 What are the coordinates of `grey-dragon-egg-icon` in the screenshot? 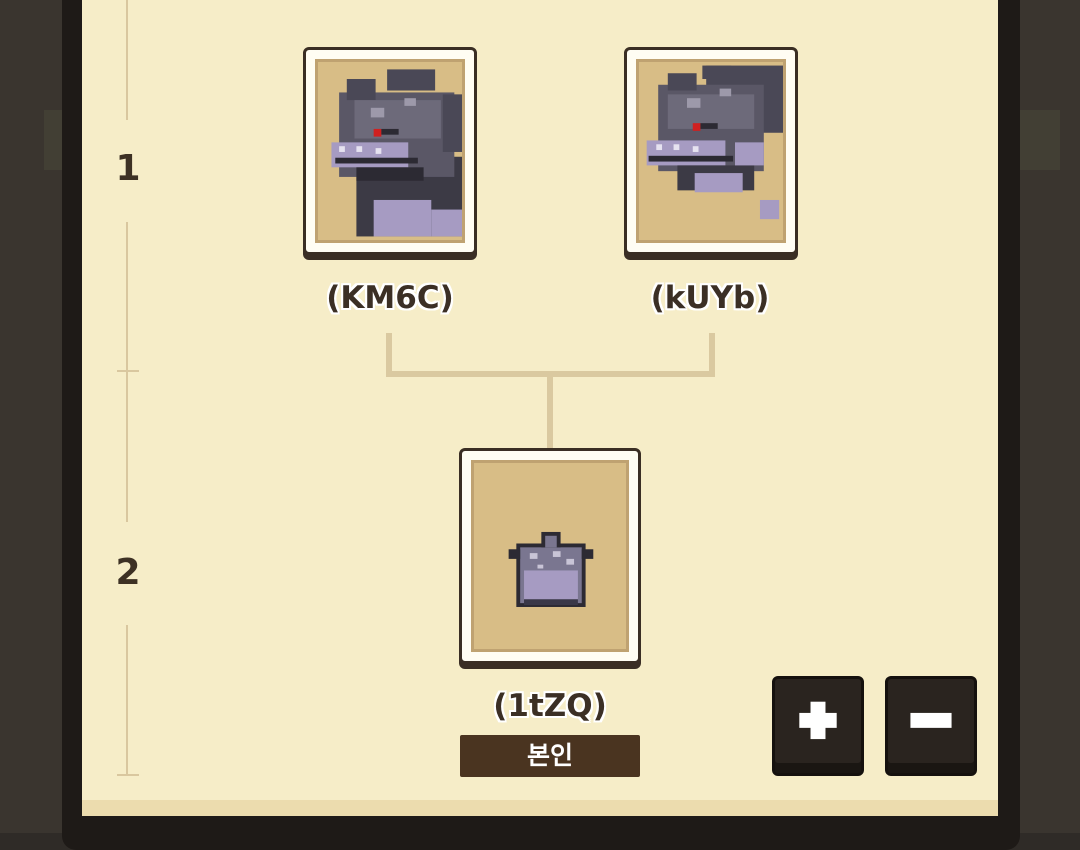 It's located at (551, 569).